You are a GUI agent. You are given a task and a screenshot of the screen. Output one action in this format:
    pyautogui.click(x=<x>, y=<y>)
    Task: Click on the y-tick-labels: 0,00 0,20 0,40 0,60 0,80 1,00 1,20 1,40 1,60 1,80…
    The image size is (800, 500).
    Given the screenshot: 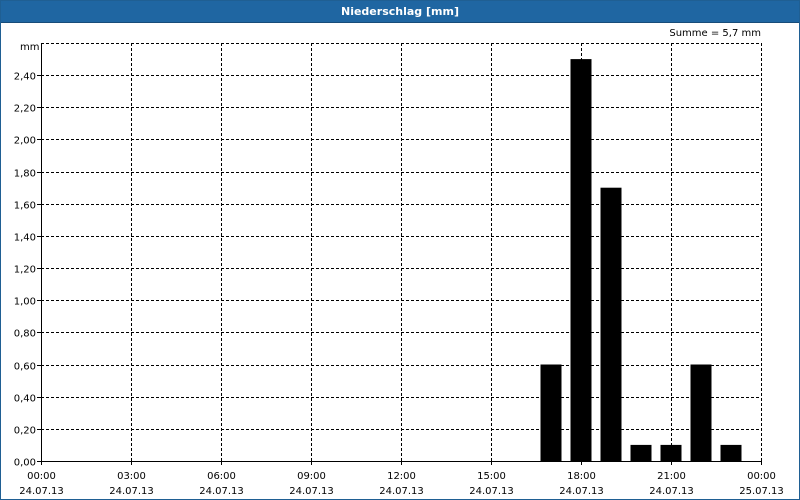 What is the action you would take?
    pyautogui.click(x=25, y=270)
    